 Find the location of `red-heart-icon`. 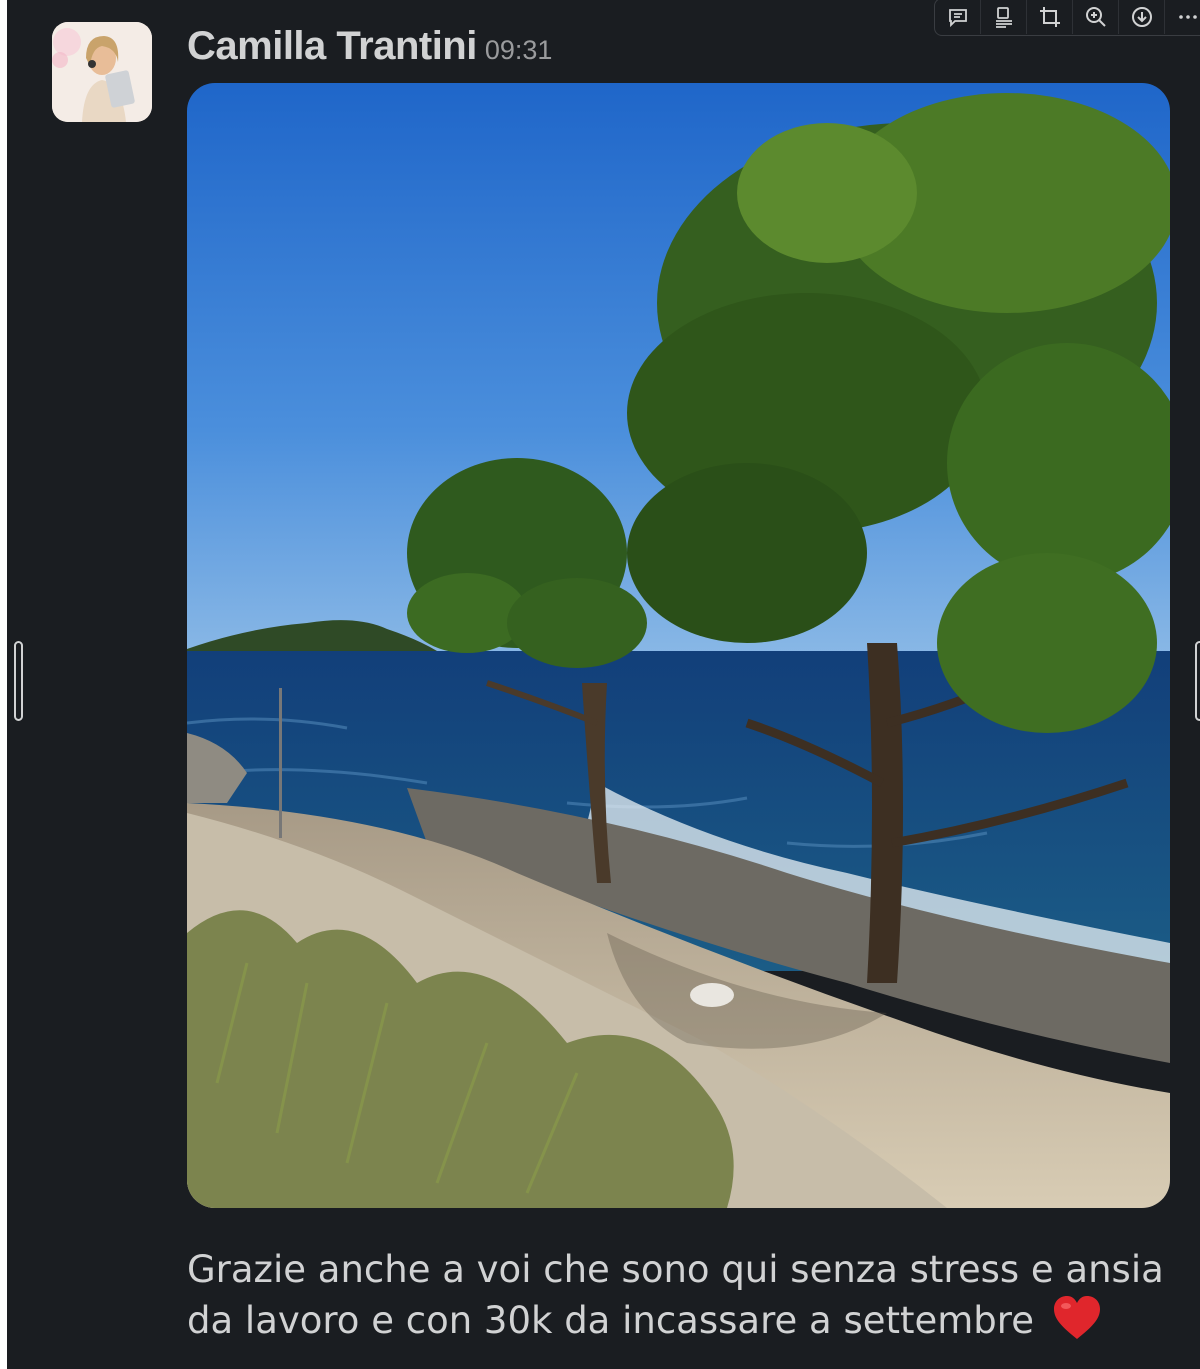

red-heart-icon is located at coordinates (1077, 1324).